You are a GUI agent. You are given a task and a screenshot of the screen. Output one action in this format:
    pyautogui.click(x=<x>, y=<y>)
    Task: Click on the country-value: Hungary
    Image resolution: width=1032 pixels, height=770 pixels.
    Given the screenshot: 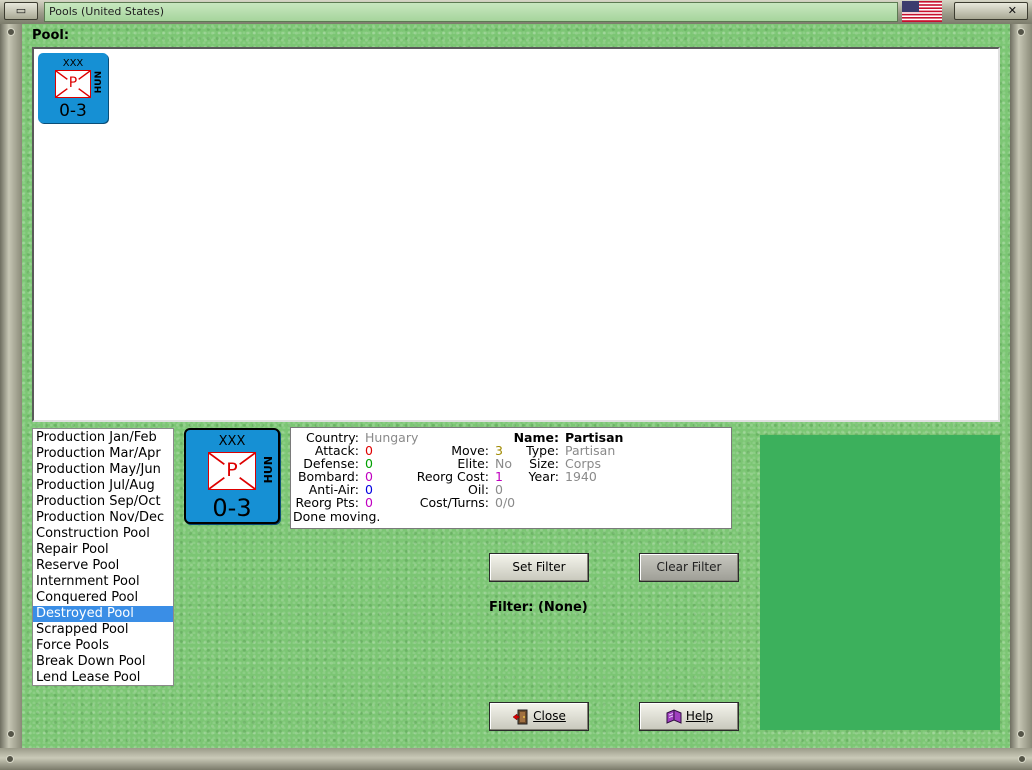 What is the action you would take?
    pyautogui.click(x=392, y=437)
    